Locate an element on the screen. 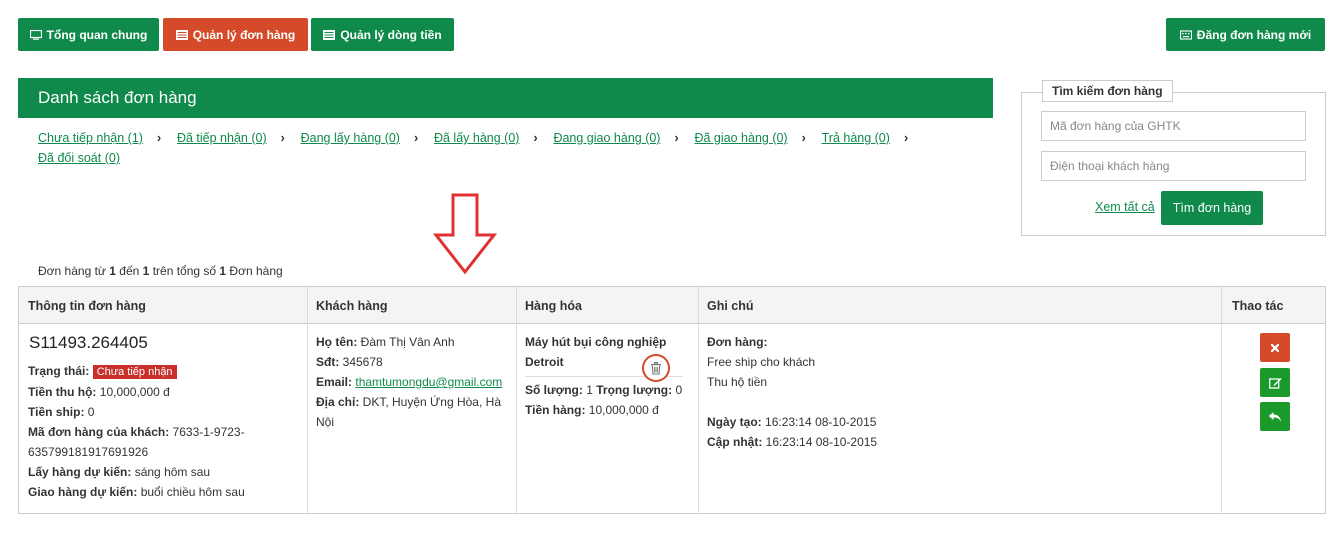 This screenshot has width=1337, height=535. ghtk-order-code-input is located at coordinates (1173, 126).